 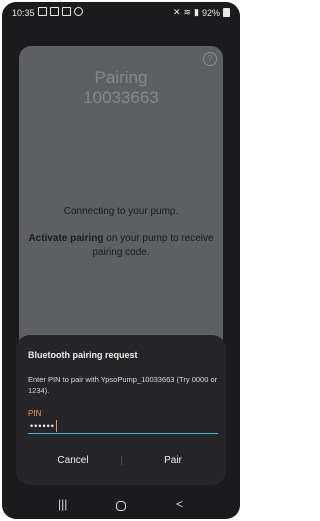 What do you see at coordinates (176, 12) in the screenshot?
I see `mute-icon: ✕` at bounding box center [176, 12].